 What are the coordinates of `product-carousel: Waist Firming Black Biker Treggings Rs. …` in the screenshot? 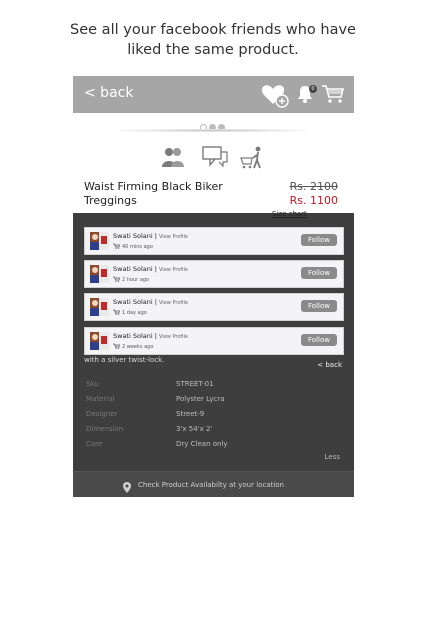 It's located at (213, 163).